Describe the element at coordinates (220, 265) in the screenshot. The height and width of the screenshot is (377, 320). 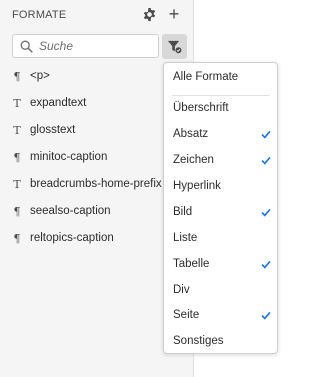
I see `menu-item-table: Tabelle` at that location.